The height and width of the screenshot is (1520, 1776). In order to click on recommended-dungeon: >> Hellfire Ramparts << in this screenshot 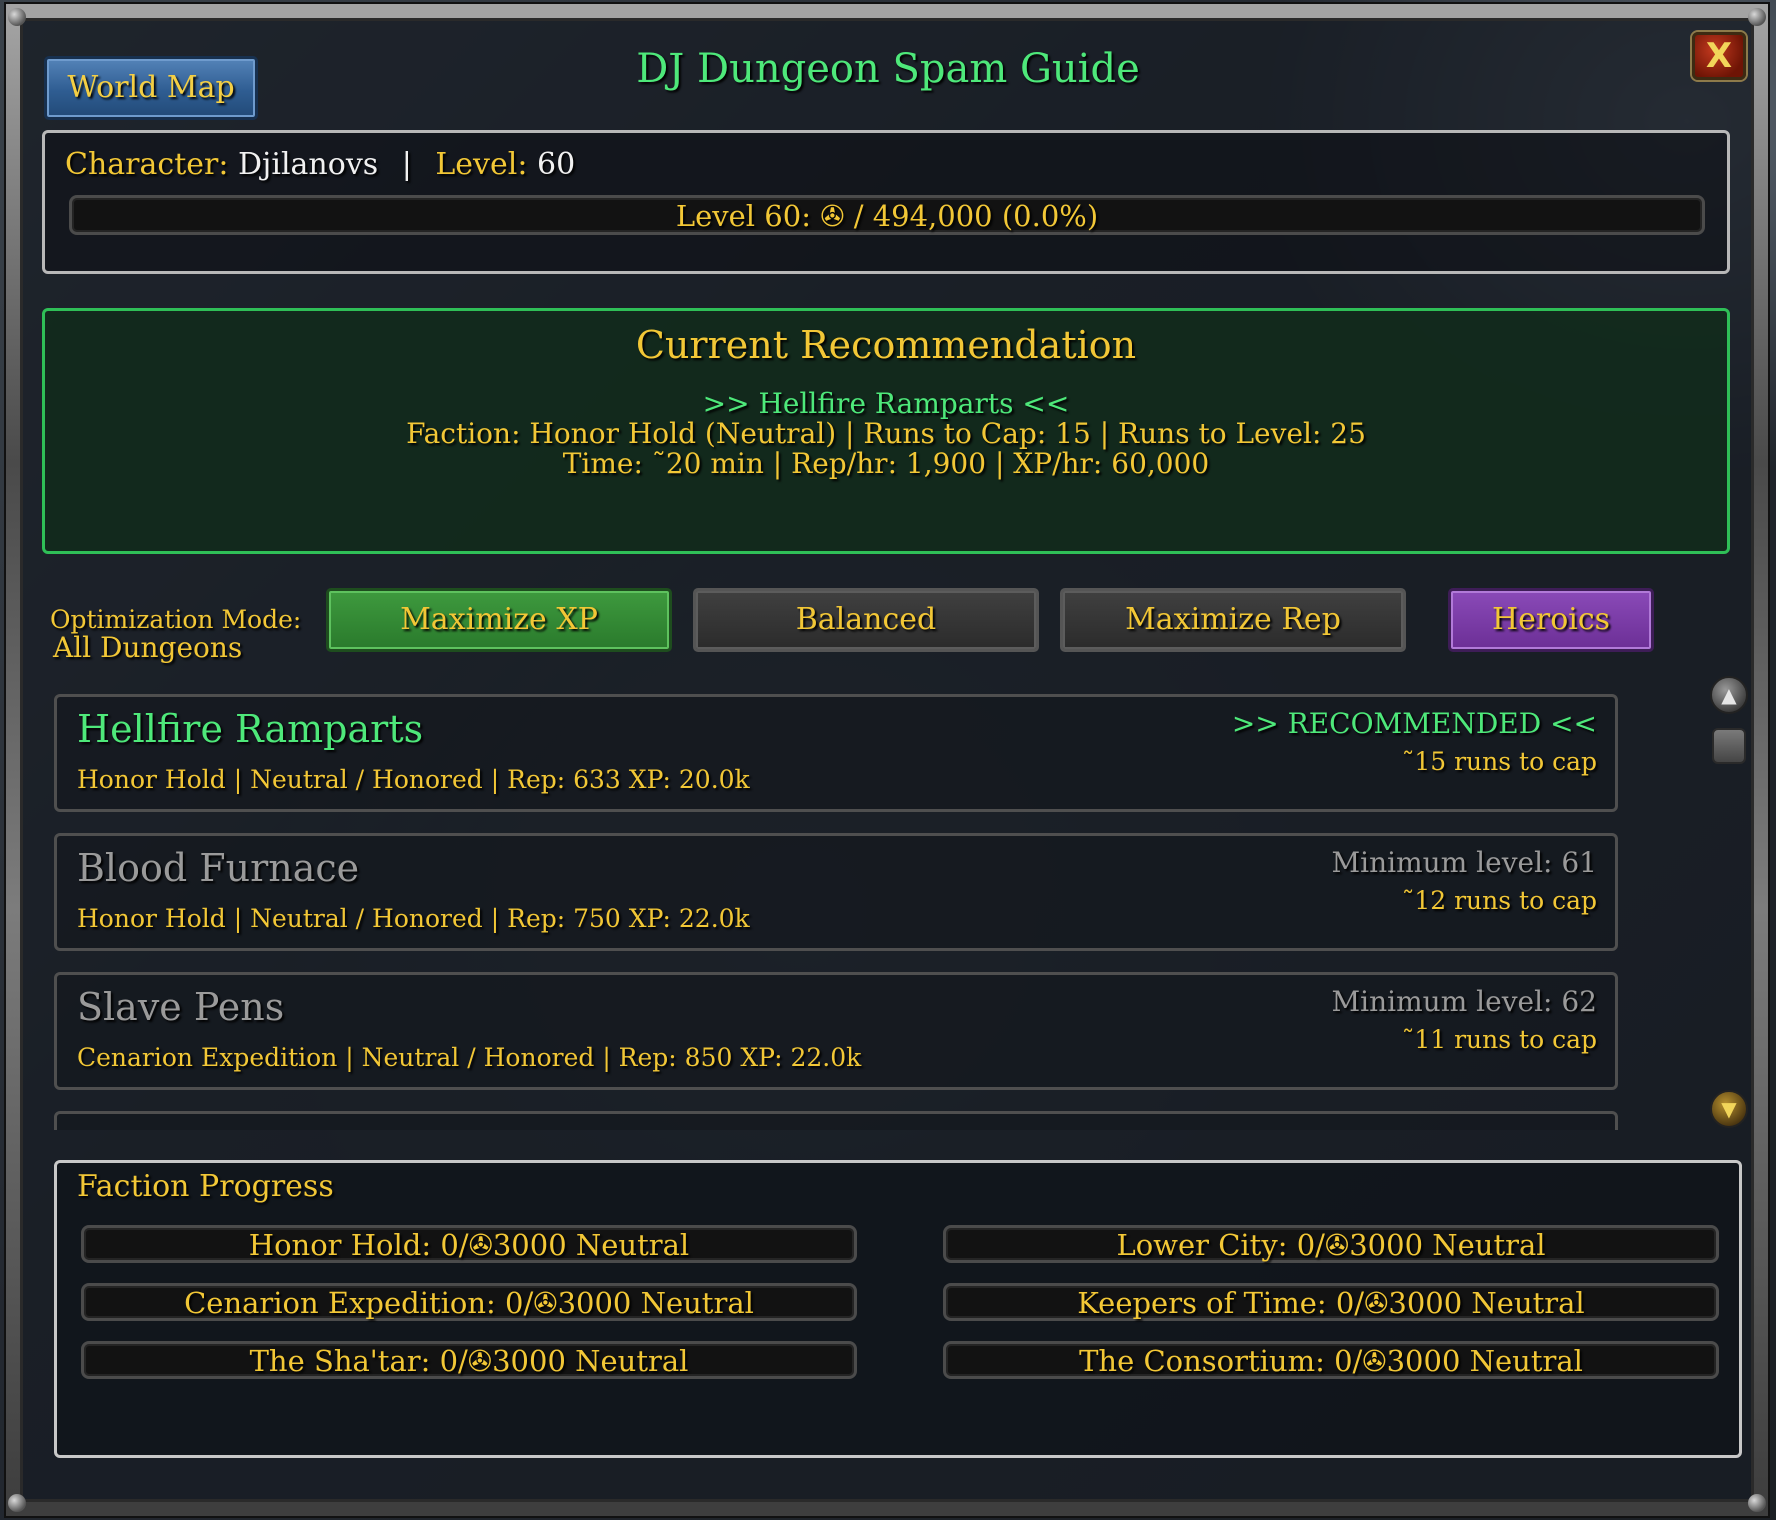, I will do `click(886, 403)`.